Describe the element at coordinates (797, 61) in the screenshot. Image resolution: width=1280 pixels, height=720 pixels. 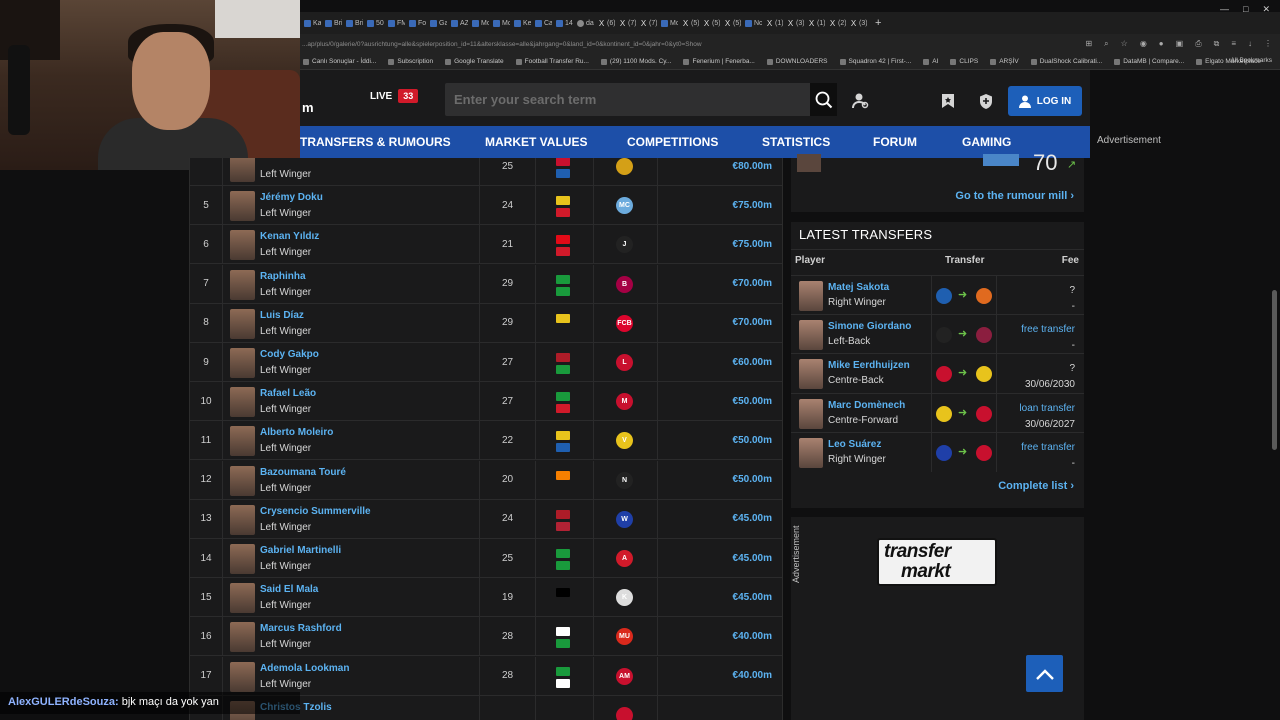
I see `bookmark-item: DOWNLOADERS` at that location.